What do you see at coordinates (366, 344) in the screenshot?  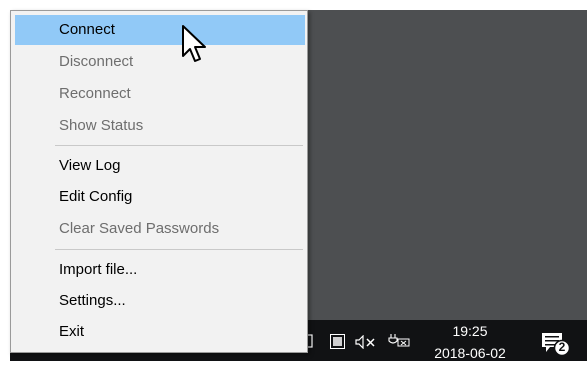 I see `speaker-muted-icon` at bounding box center [366, 344].